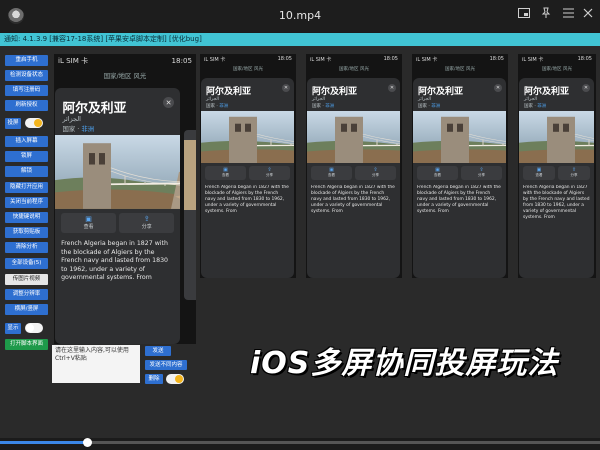  Describe the element at coordinates (13, 328) in the screenshot. I see `sidebar-button: 显示` at that location.